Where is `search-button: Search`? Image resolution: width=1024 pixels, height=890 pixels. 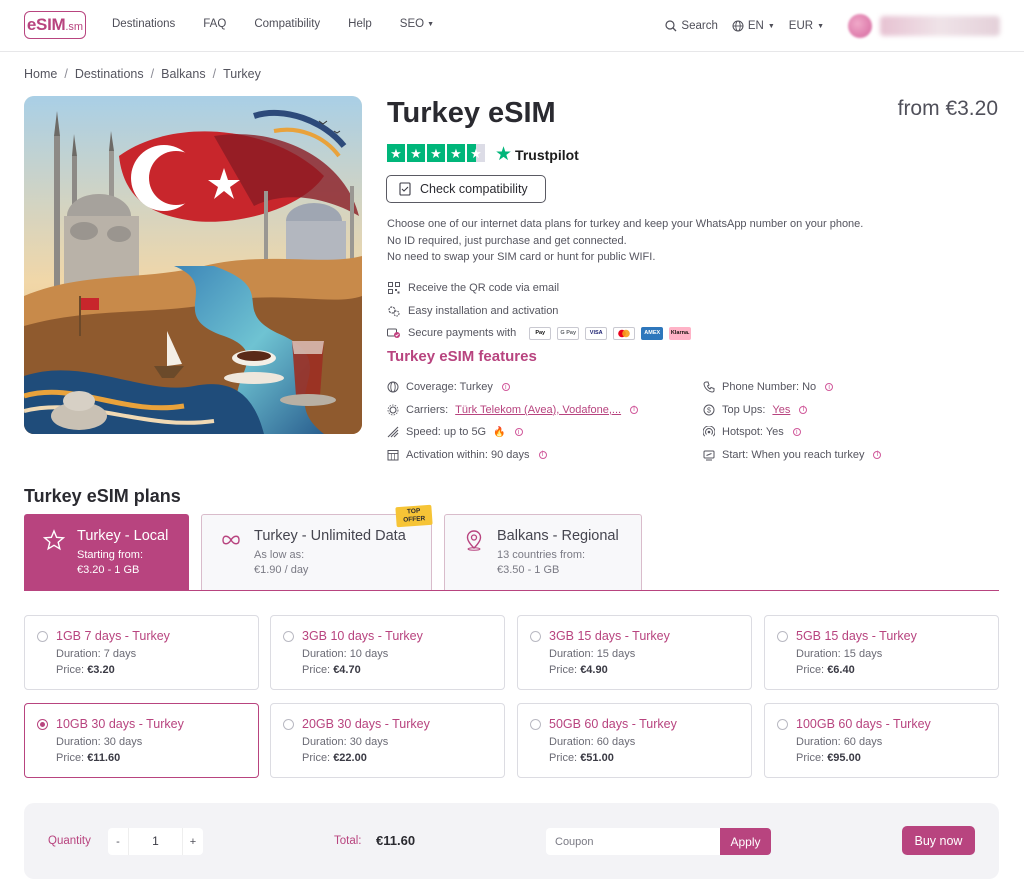
search-button: Search is located at coordinates (691, 26).